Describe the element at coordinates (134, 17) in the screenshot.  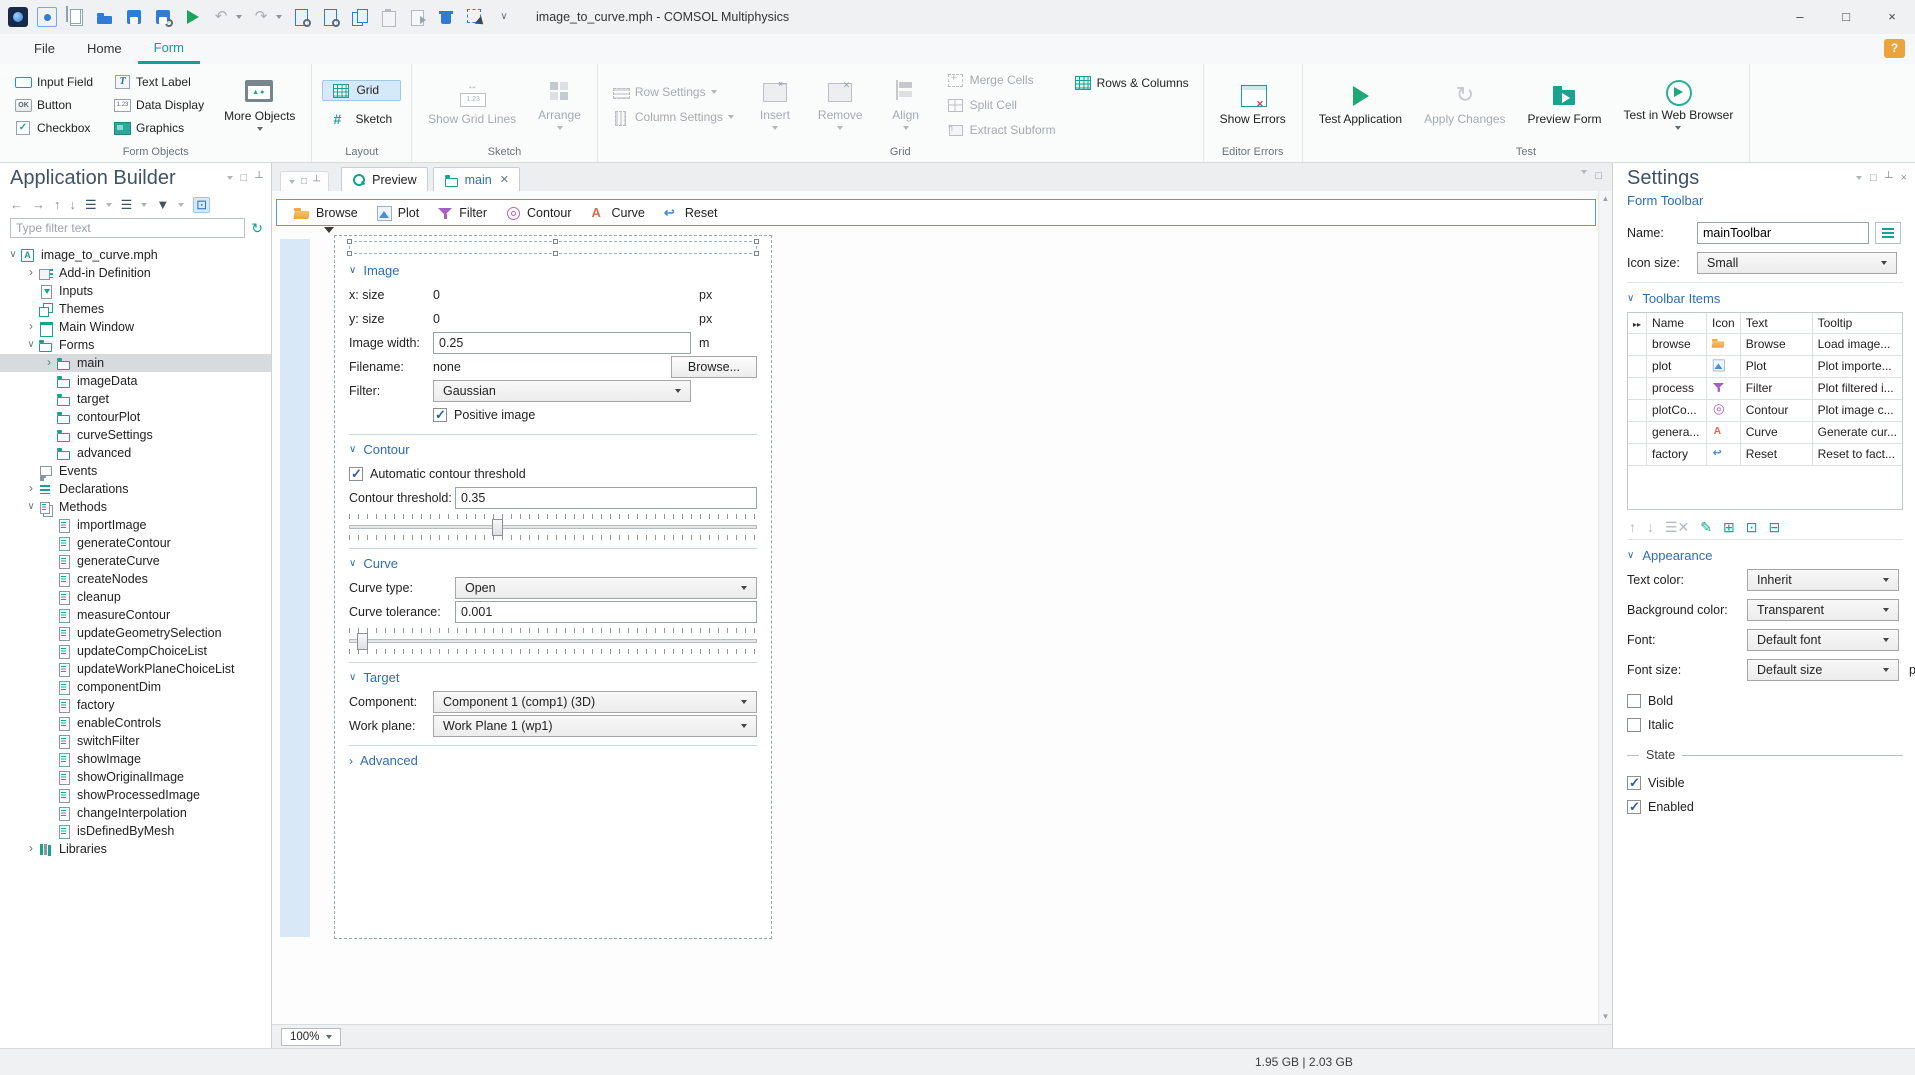
I see `save-icon` at that location.